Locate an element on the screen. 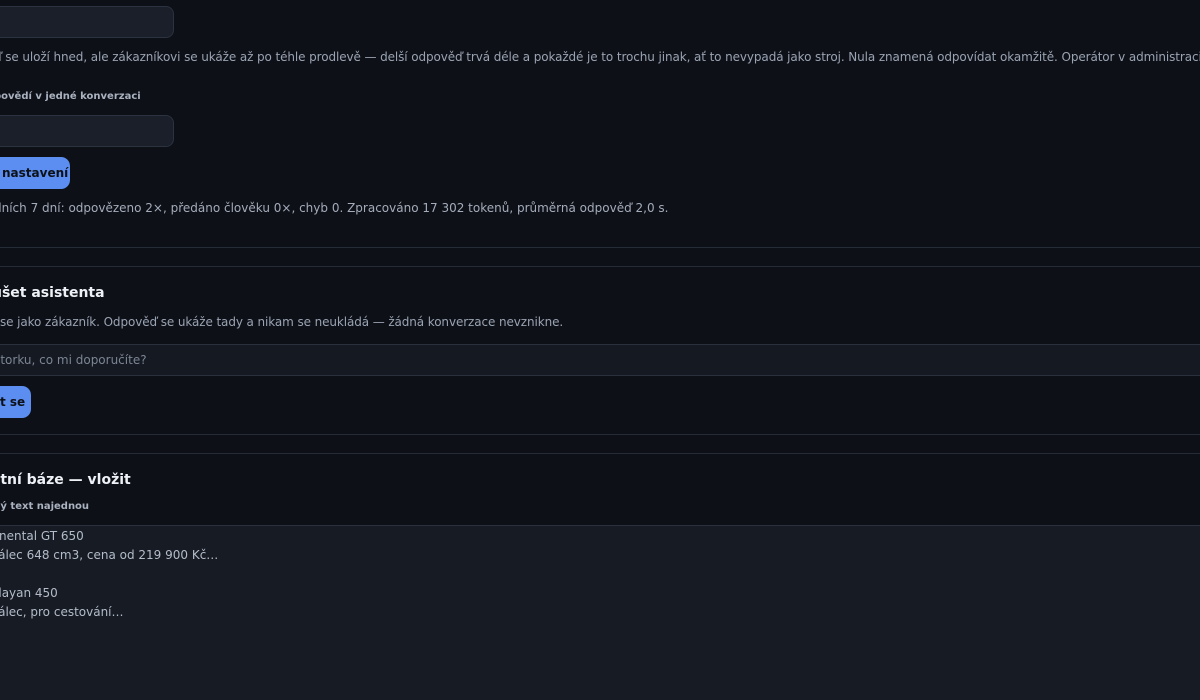 The image size is (1200, 700). textarea-line is located at coordinates (600, 574).